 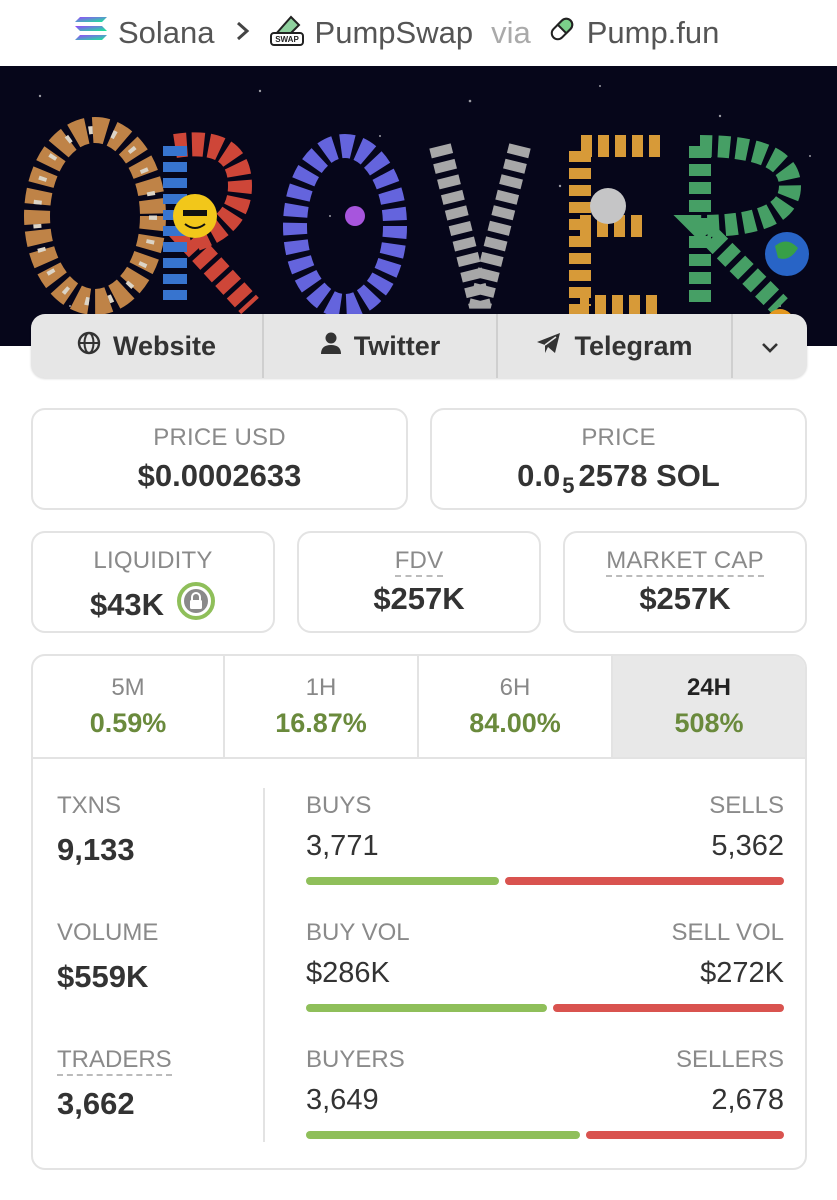 I want to click on website-button: Website, so click(x=147, y=346).